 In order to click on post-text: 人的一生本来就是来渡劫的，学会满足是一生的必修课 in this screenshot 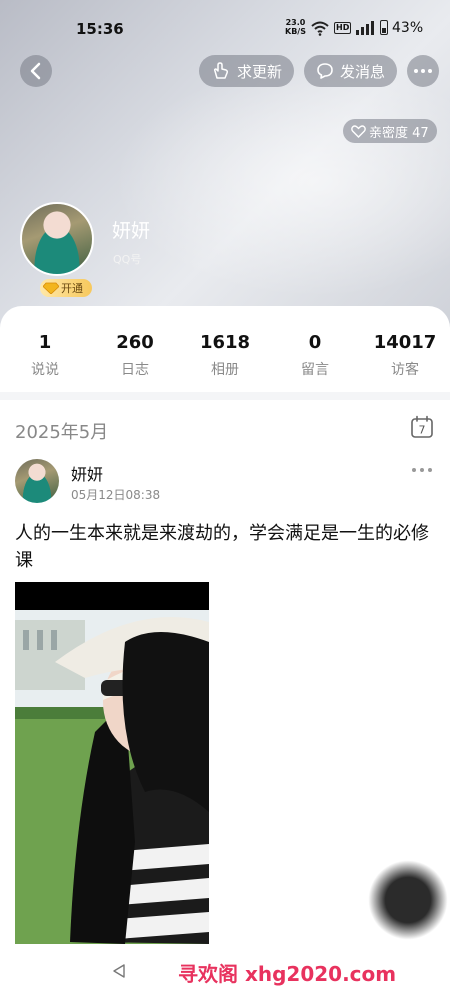, I will do `click(222, 547)`.